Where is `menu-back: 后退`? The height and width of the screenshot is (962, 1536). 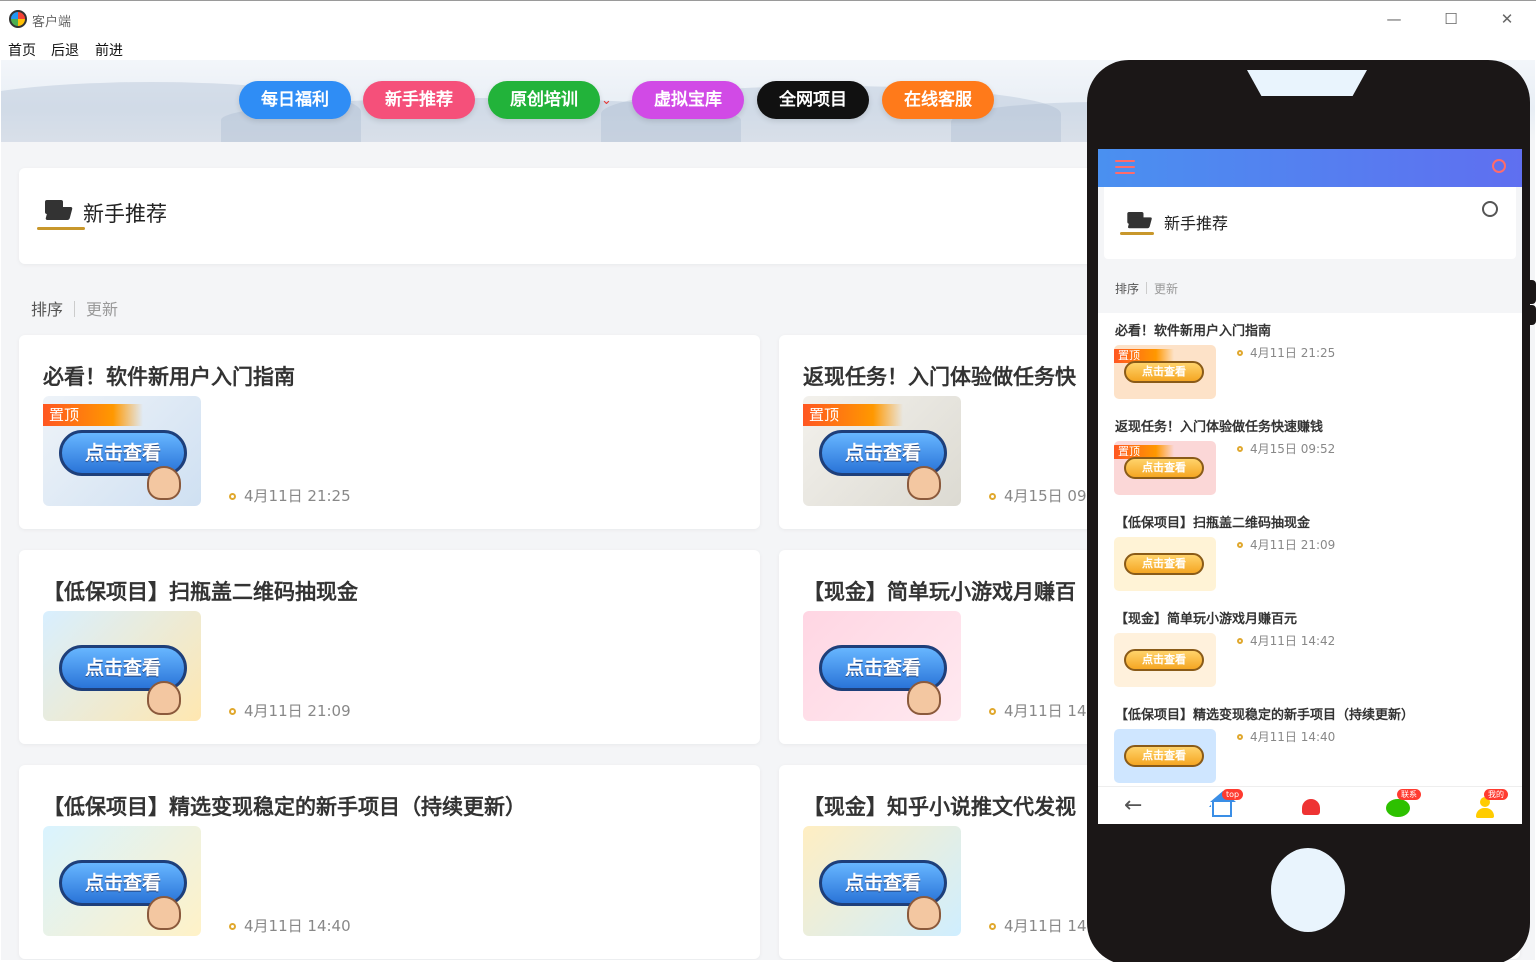 menu-back: 后退 is located at coordinates (65, 50).